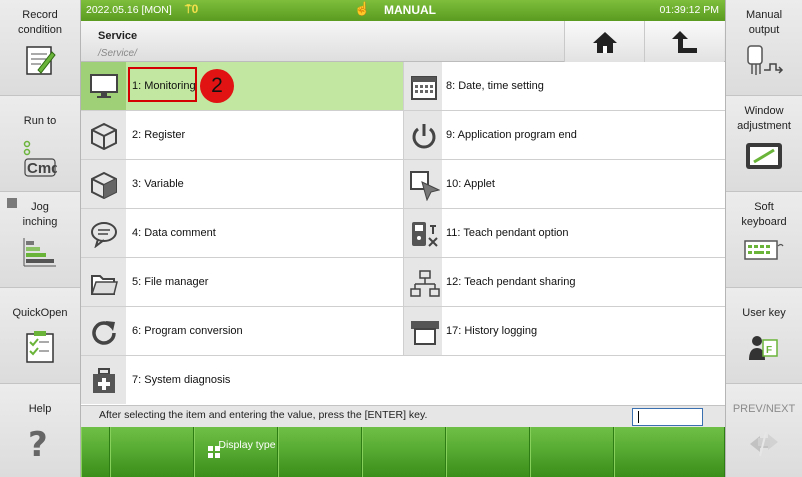 This screenshot has height=477, width=802. Describe the element at coordinates (565, 86) in the screenshot. I see `menu-item-date-time-setting: 8: Date, time setting` at that location.